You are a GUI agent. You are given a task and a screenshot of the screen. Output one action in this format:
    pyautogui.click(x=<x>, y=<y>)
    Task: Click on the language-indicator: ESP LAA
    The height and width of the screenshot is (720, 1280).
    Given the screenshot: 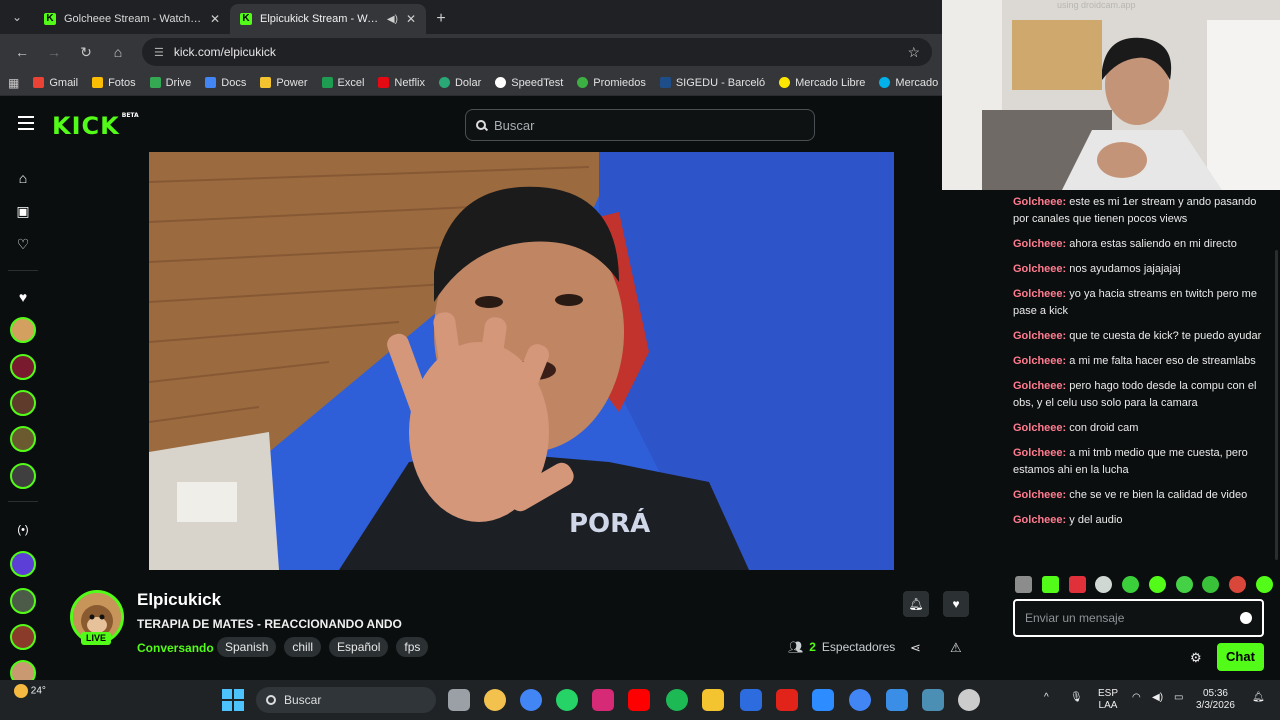 What is the action you would take?
    pyautogui.click(x=1108, y=700)
    